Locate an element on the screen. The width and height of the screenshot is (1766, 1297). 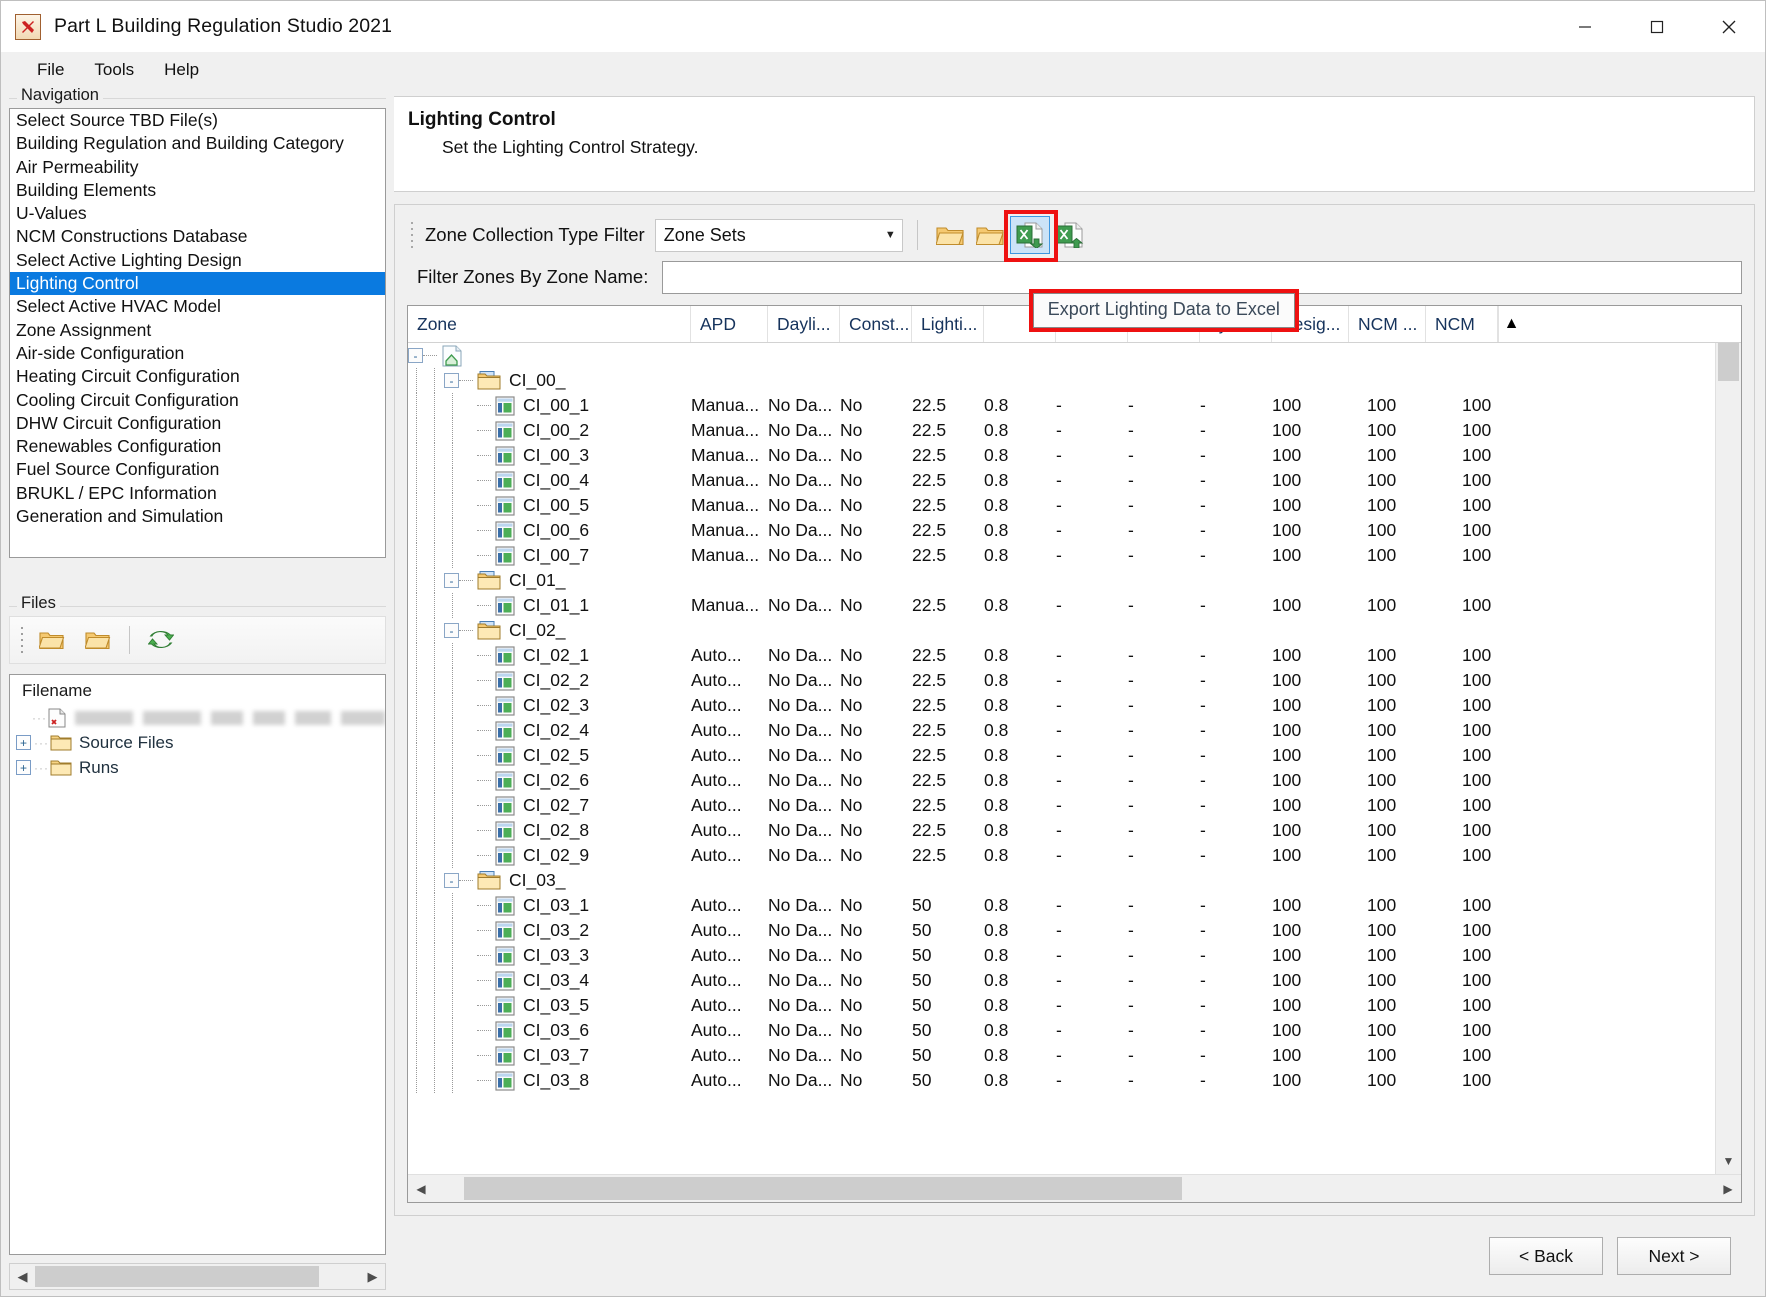
table-row: - is located at coordinates (1061, 355).